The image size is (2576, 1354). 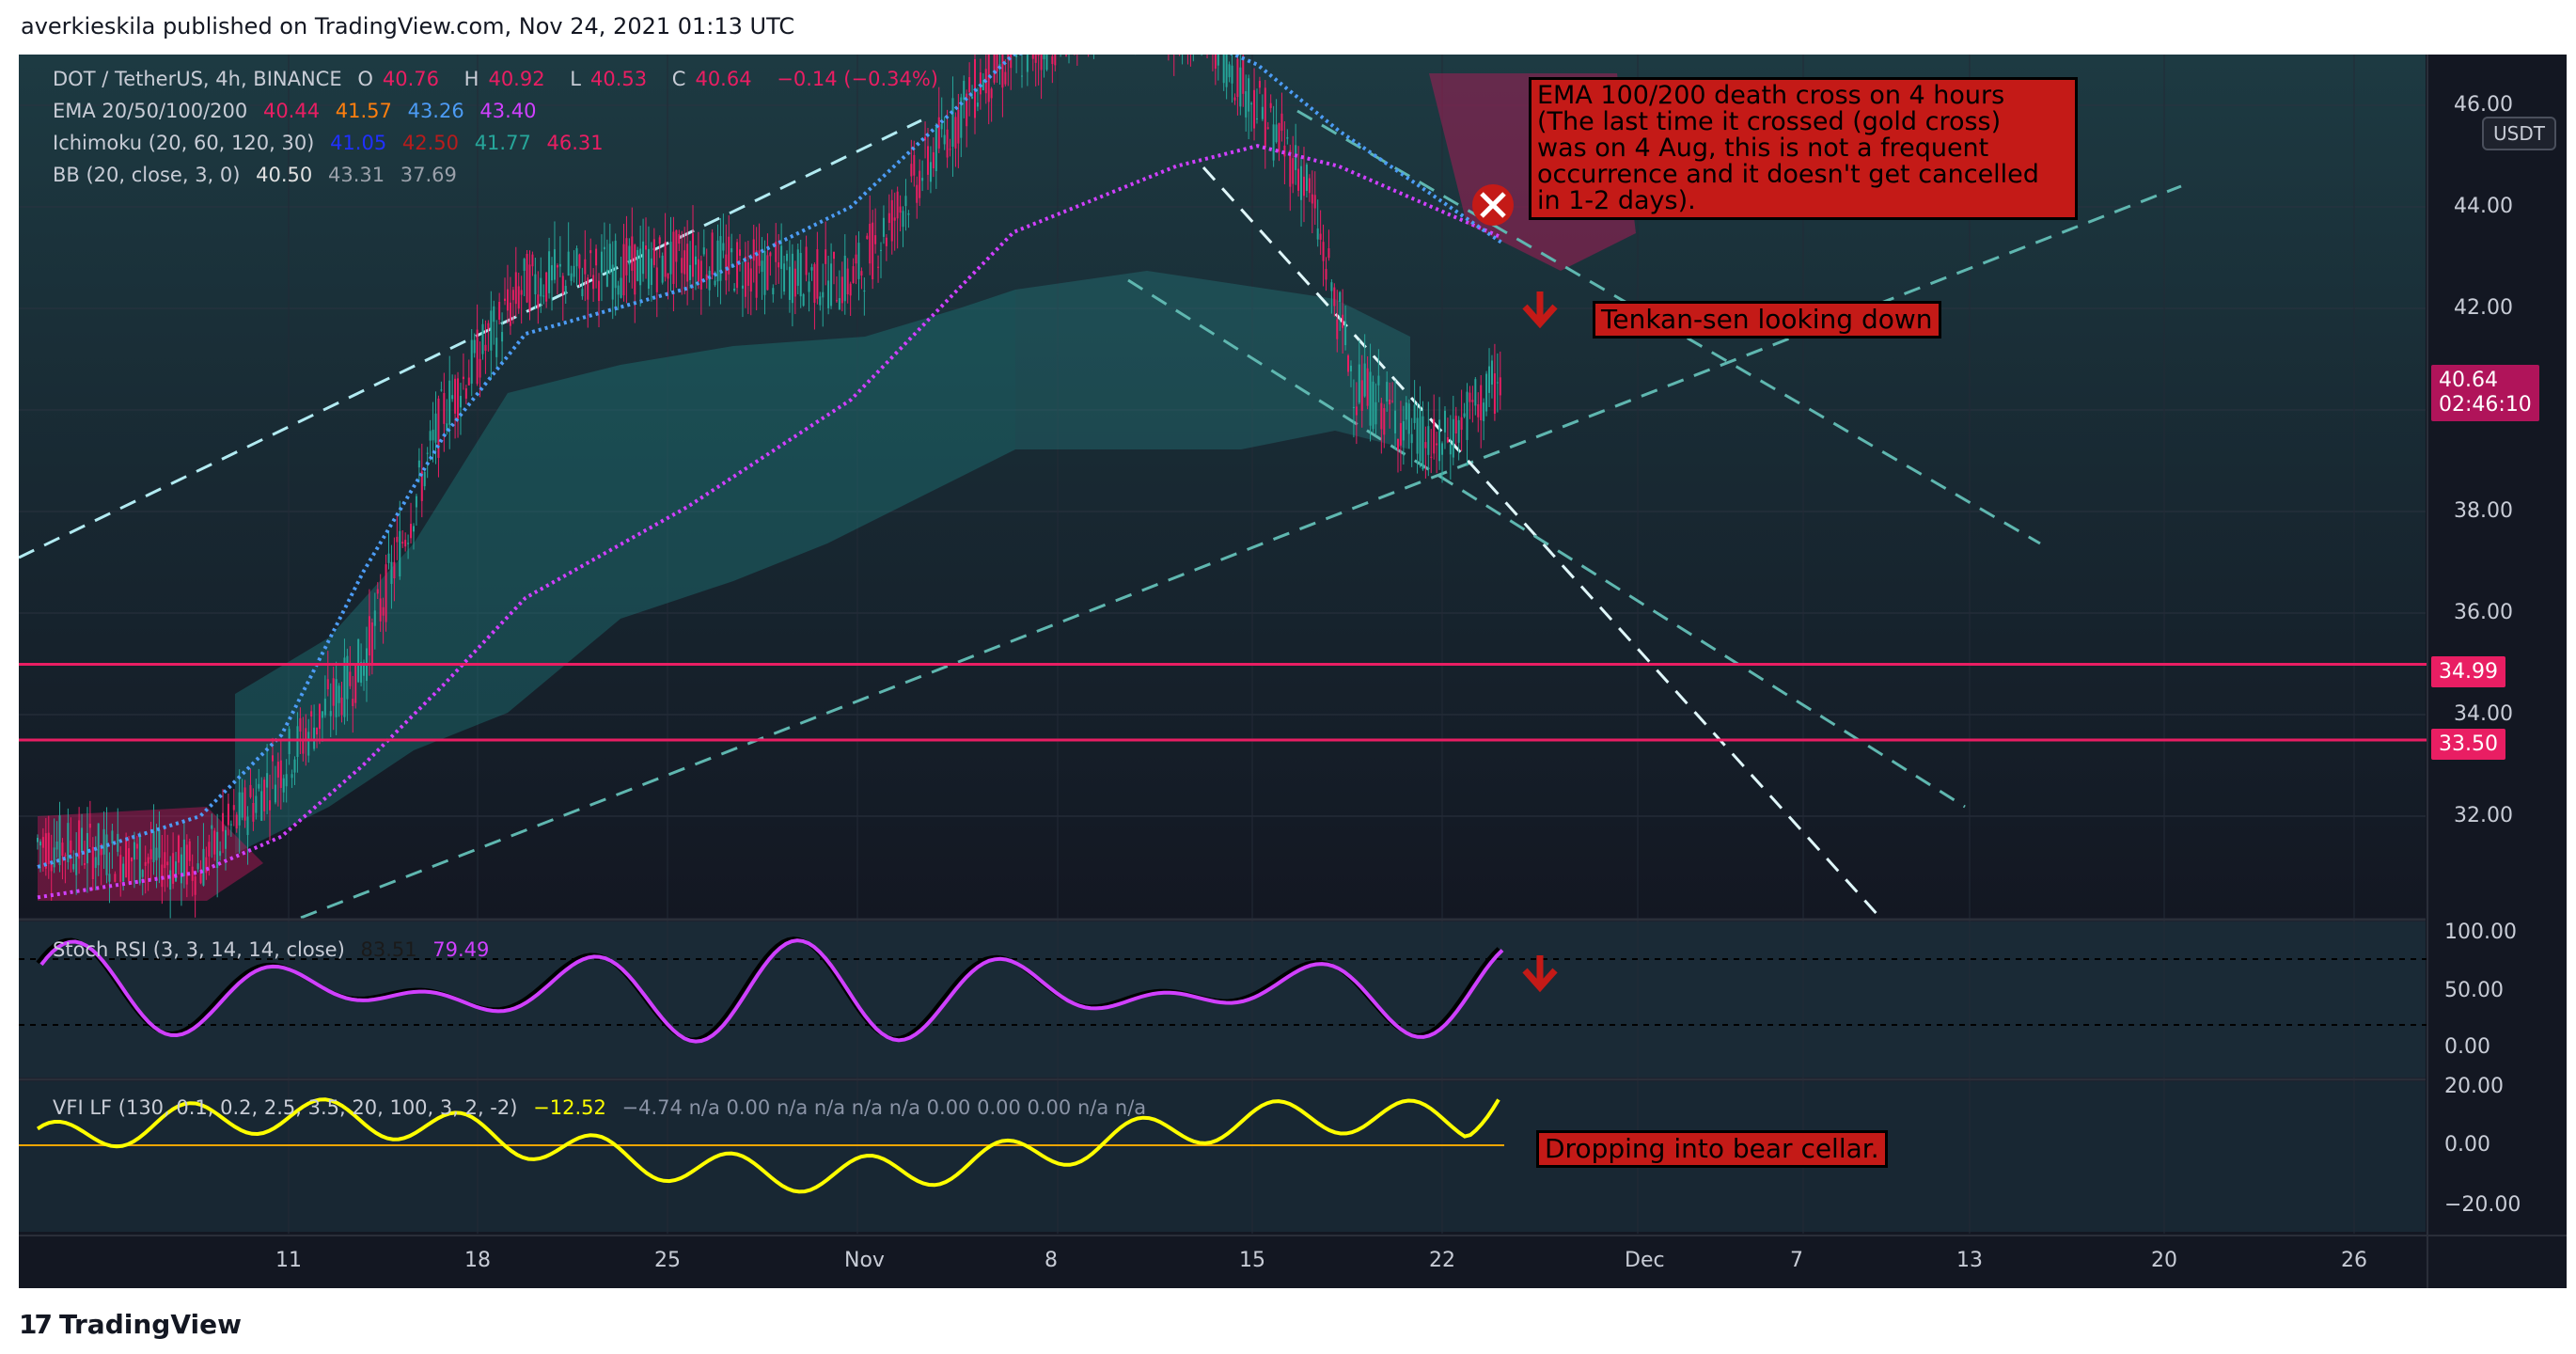 What do you see at coordinates (199, 949) in the screenshot?
I see `legend-stoch-name: Stoch RSI (3, 3, 14, 14, close)` at bounding box center [199, 949].